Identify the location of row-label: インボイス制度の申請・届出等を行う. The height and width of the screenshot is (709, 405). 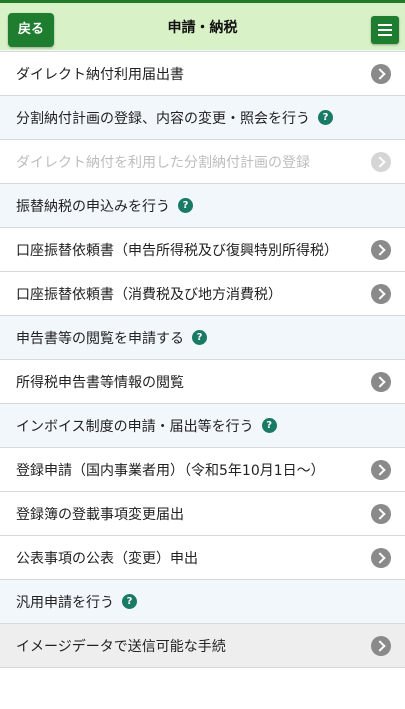
(135, 426).